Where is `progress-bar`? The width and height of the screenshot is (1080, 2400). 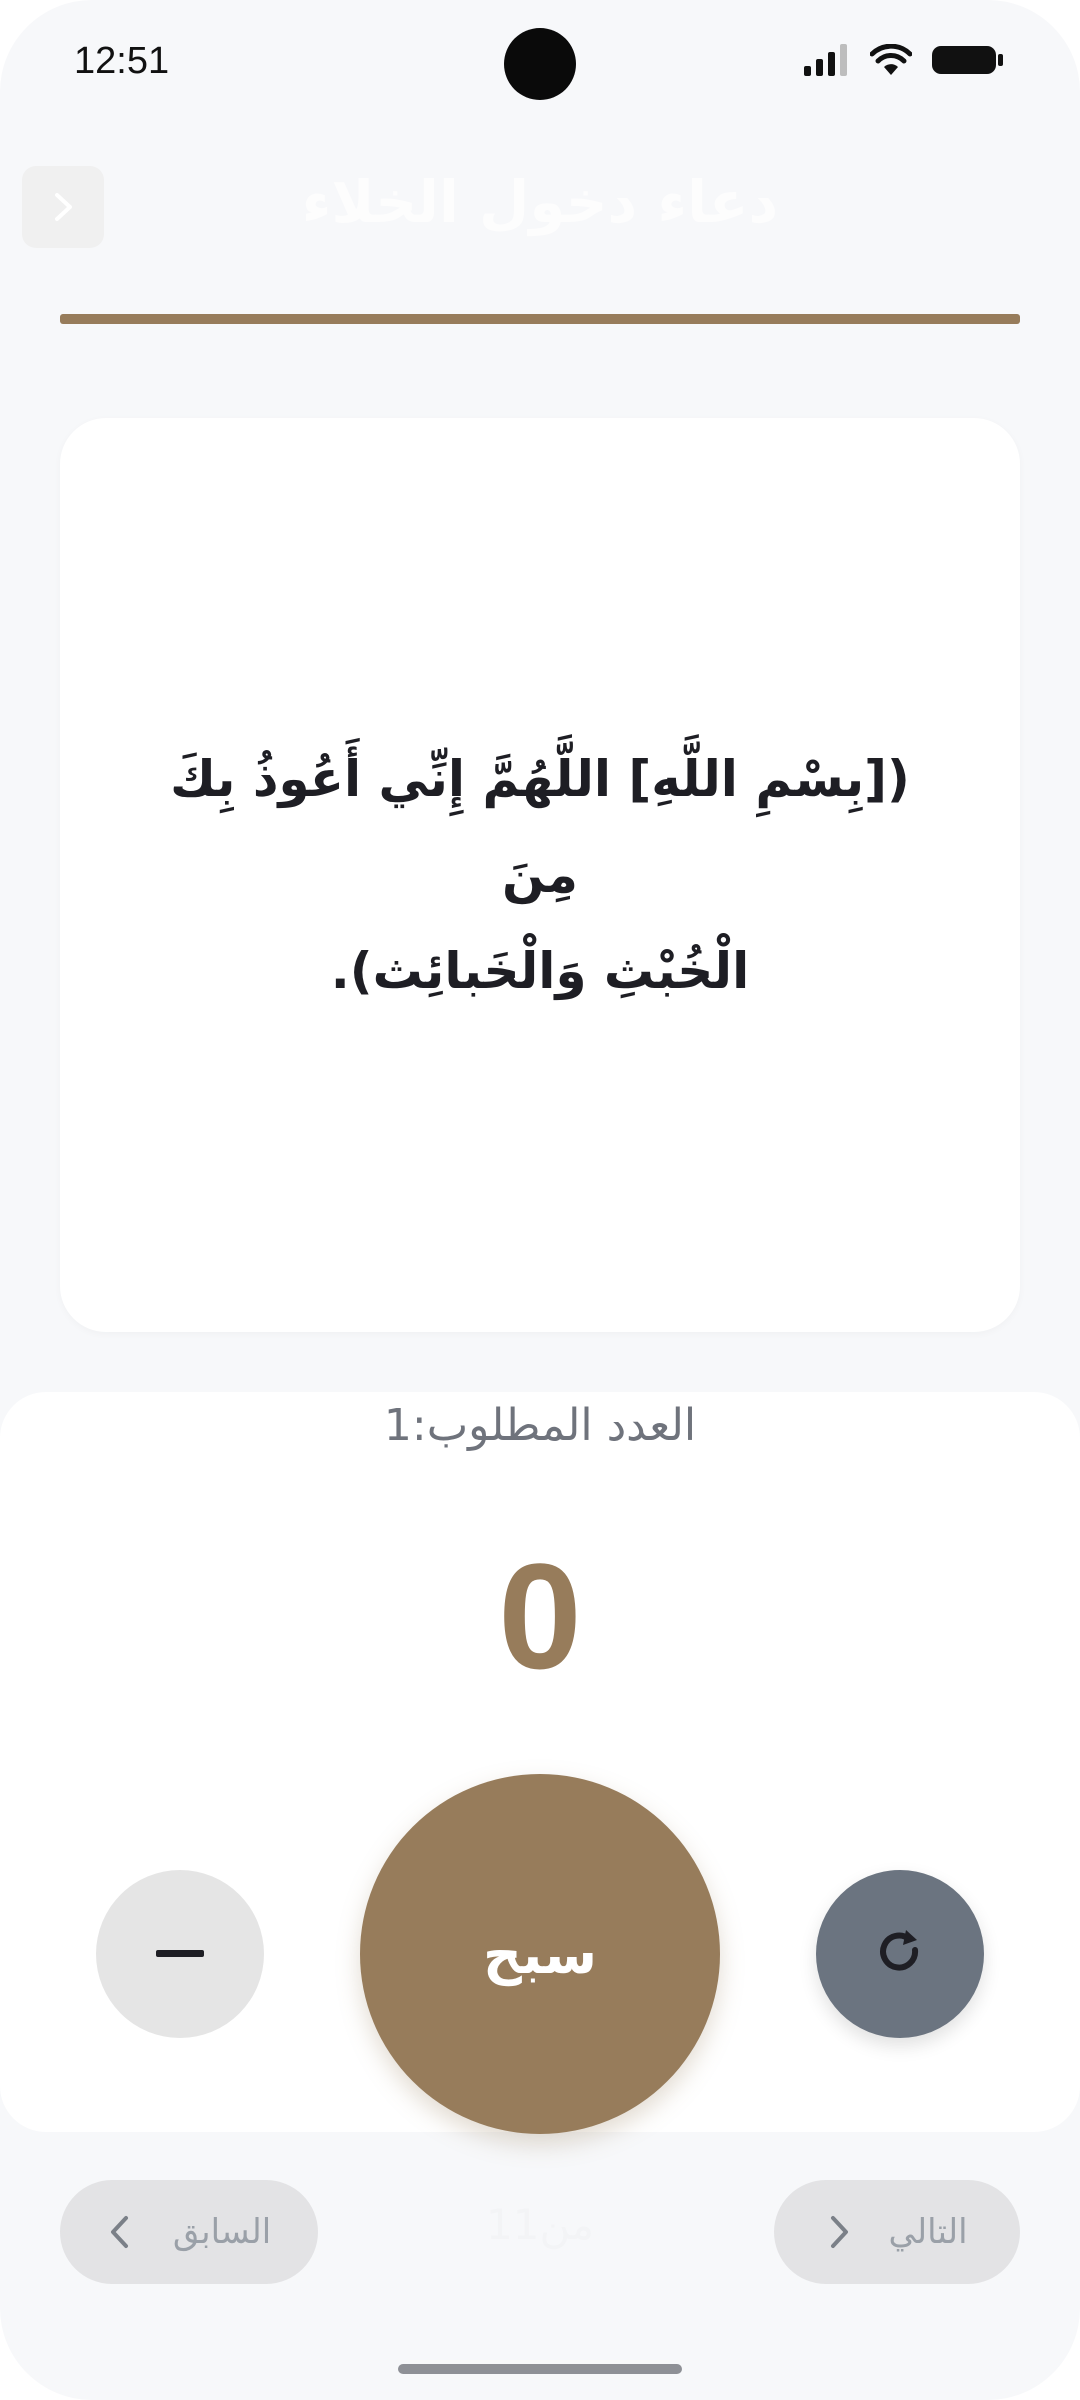 progress-bar is located at coordinates (540, 319).